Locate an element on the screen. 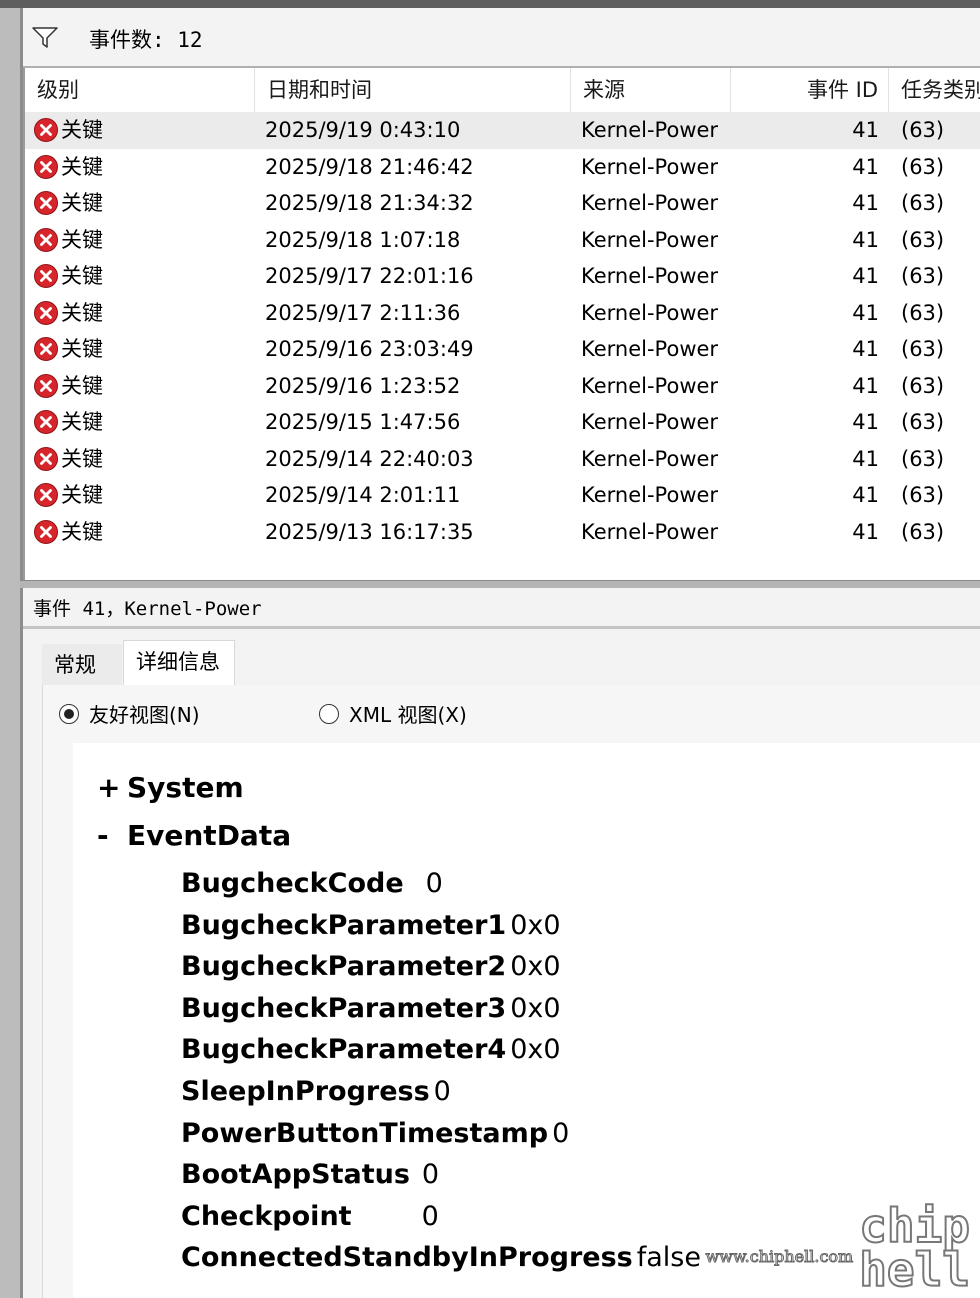 The image size is (980, 1298). field-key: SleepInProgress is located at coordinates (305, 1091).